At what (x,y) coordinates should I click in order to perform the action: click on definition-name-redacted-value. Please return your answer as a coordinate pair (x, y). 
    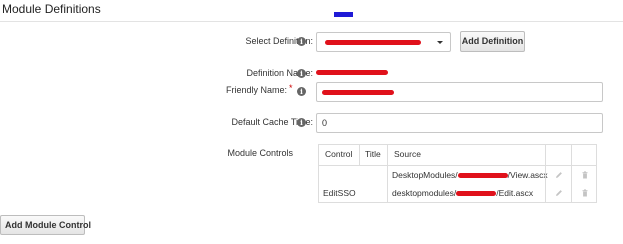
    Looking at the image, I should click on (352, 72).